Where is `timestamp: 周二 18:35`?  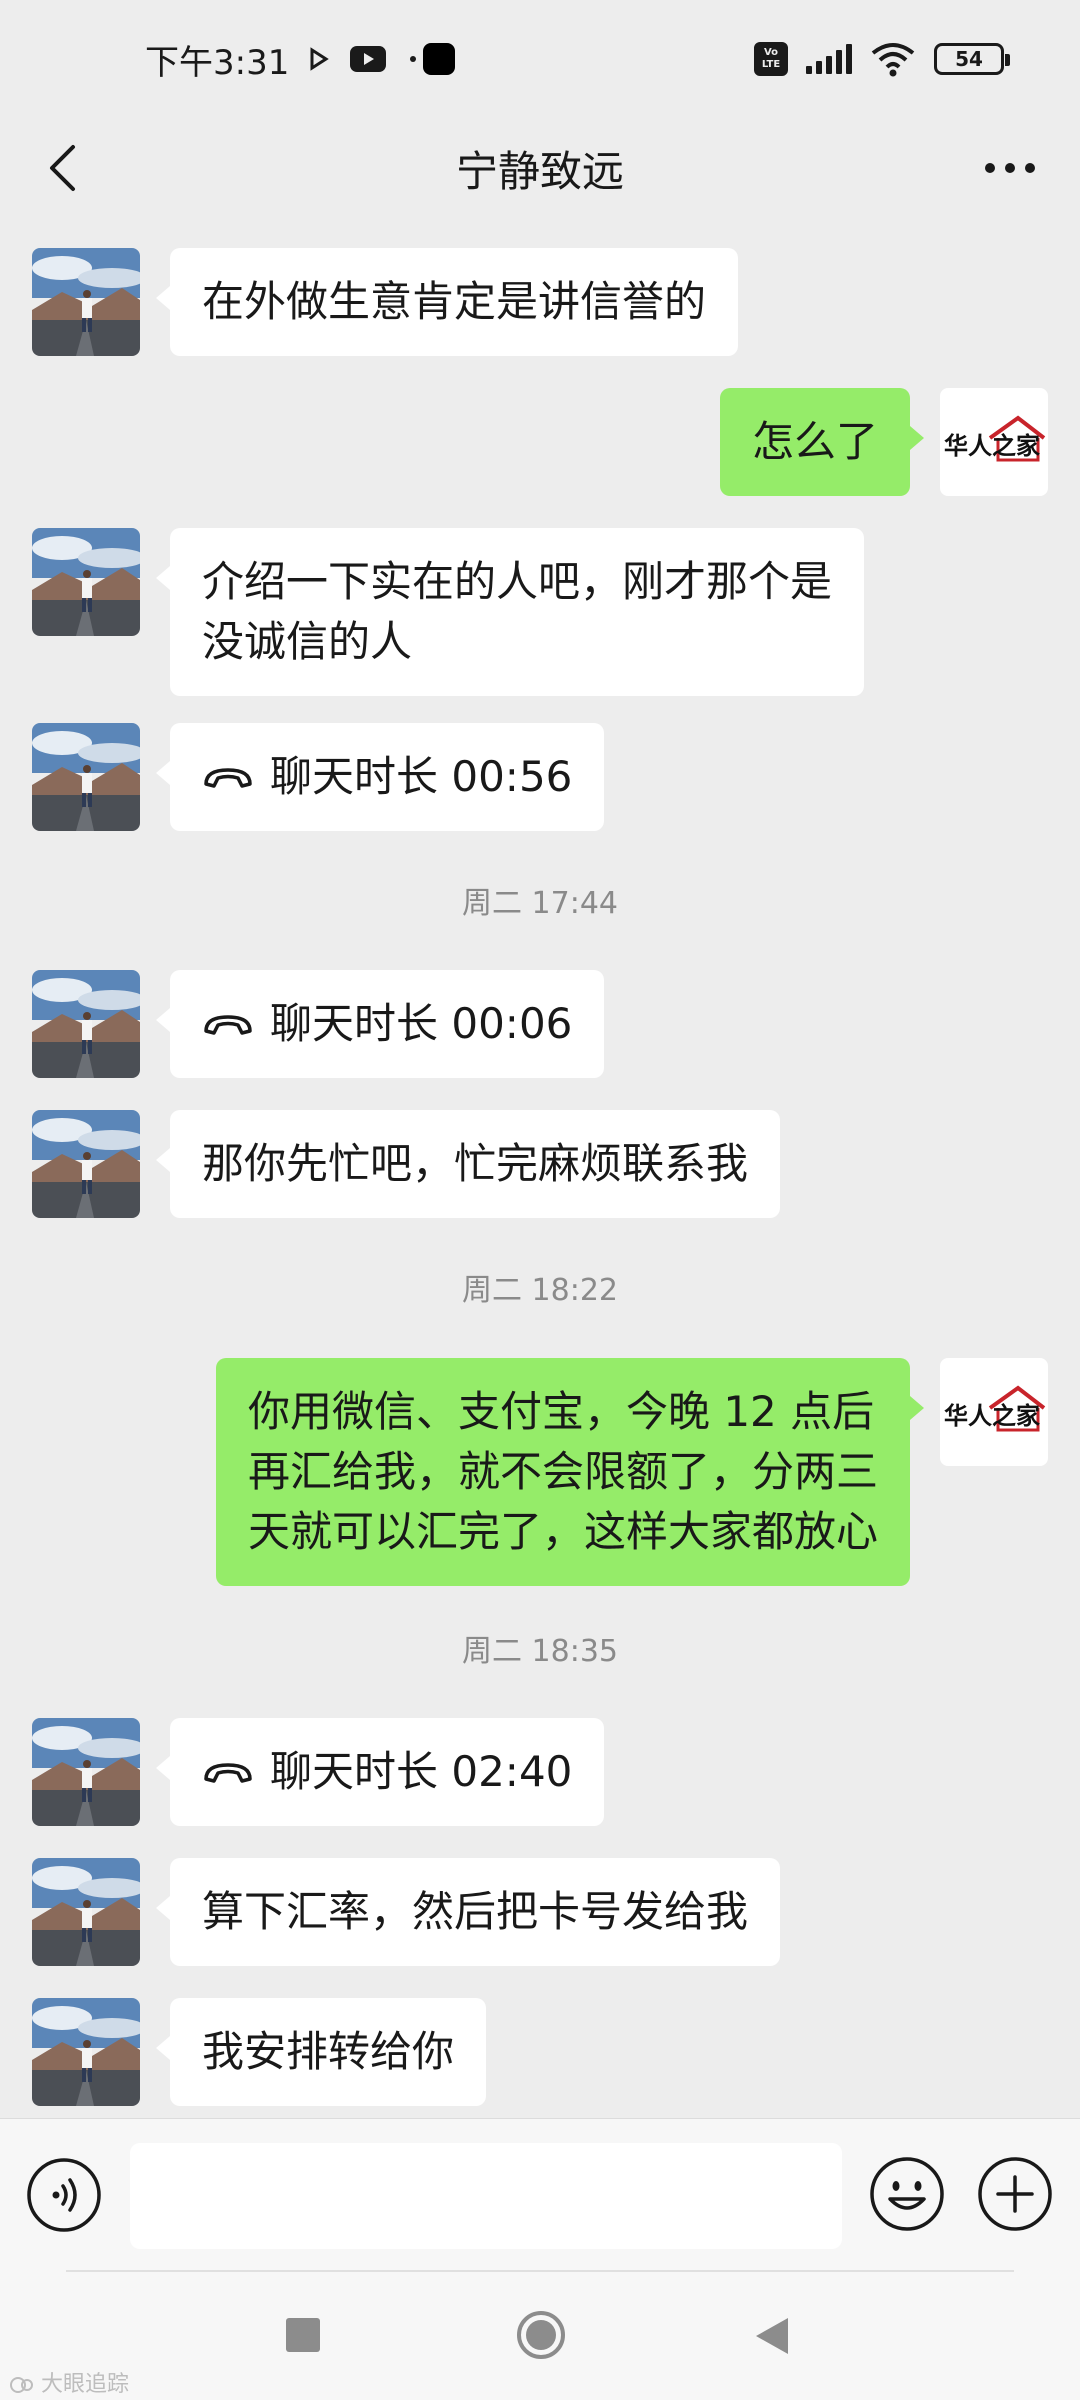 timestamp: 周二 18:35 is located at coordinates (540, 1651).